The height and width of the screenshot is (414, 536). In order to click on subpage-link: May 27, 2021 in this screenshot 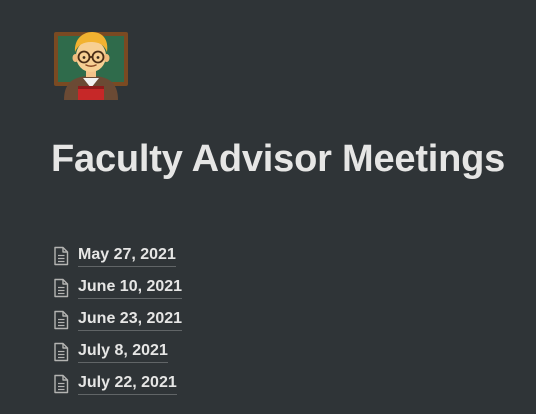, I will do `click(117, 256)`.